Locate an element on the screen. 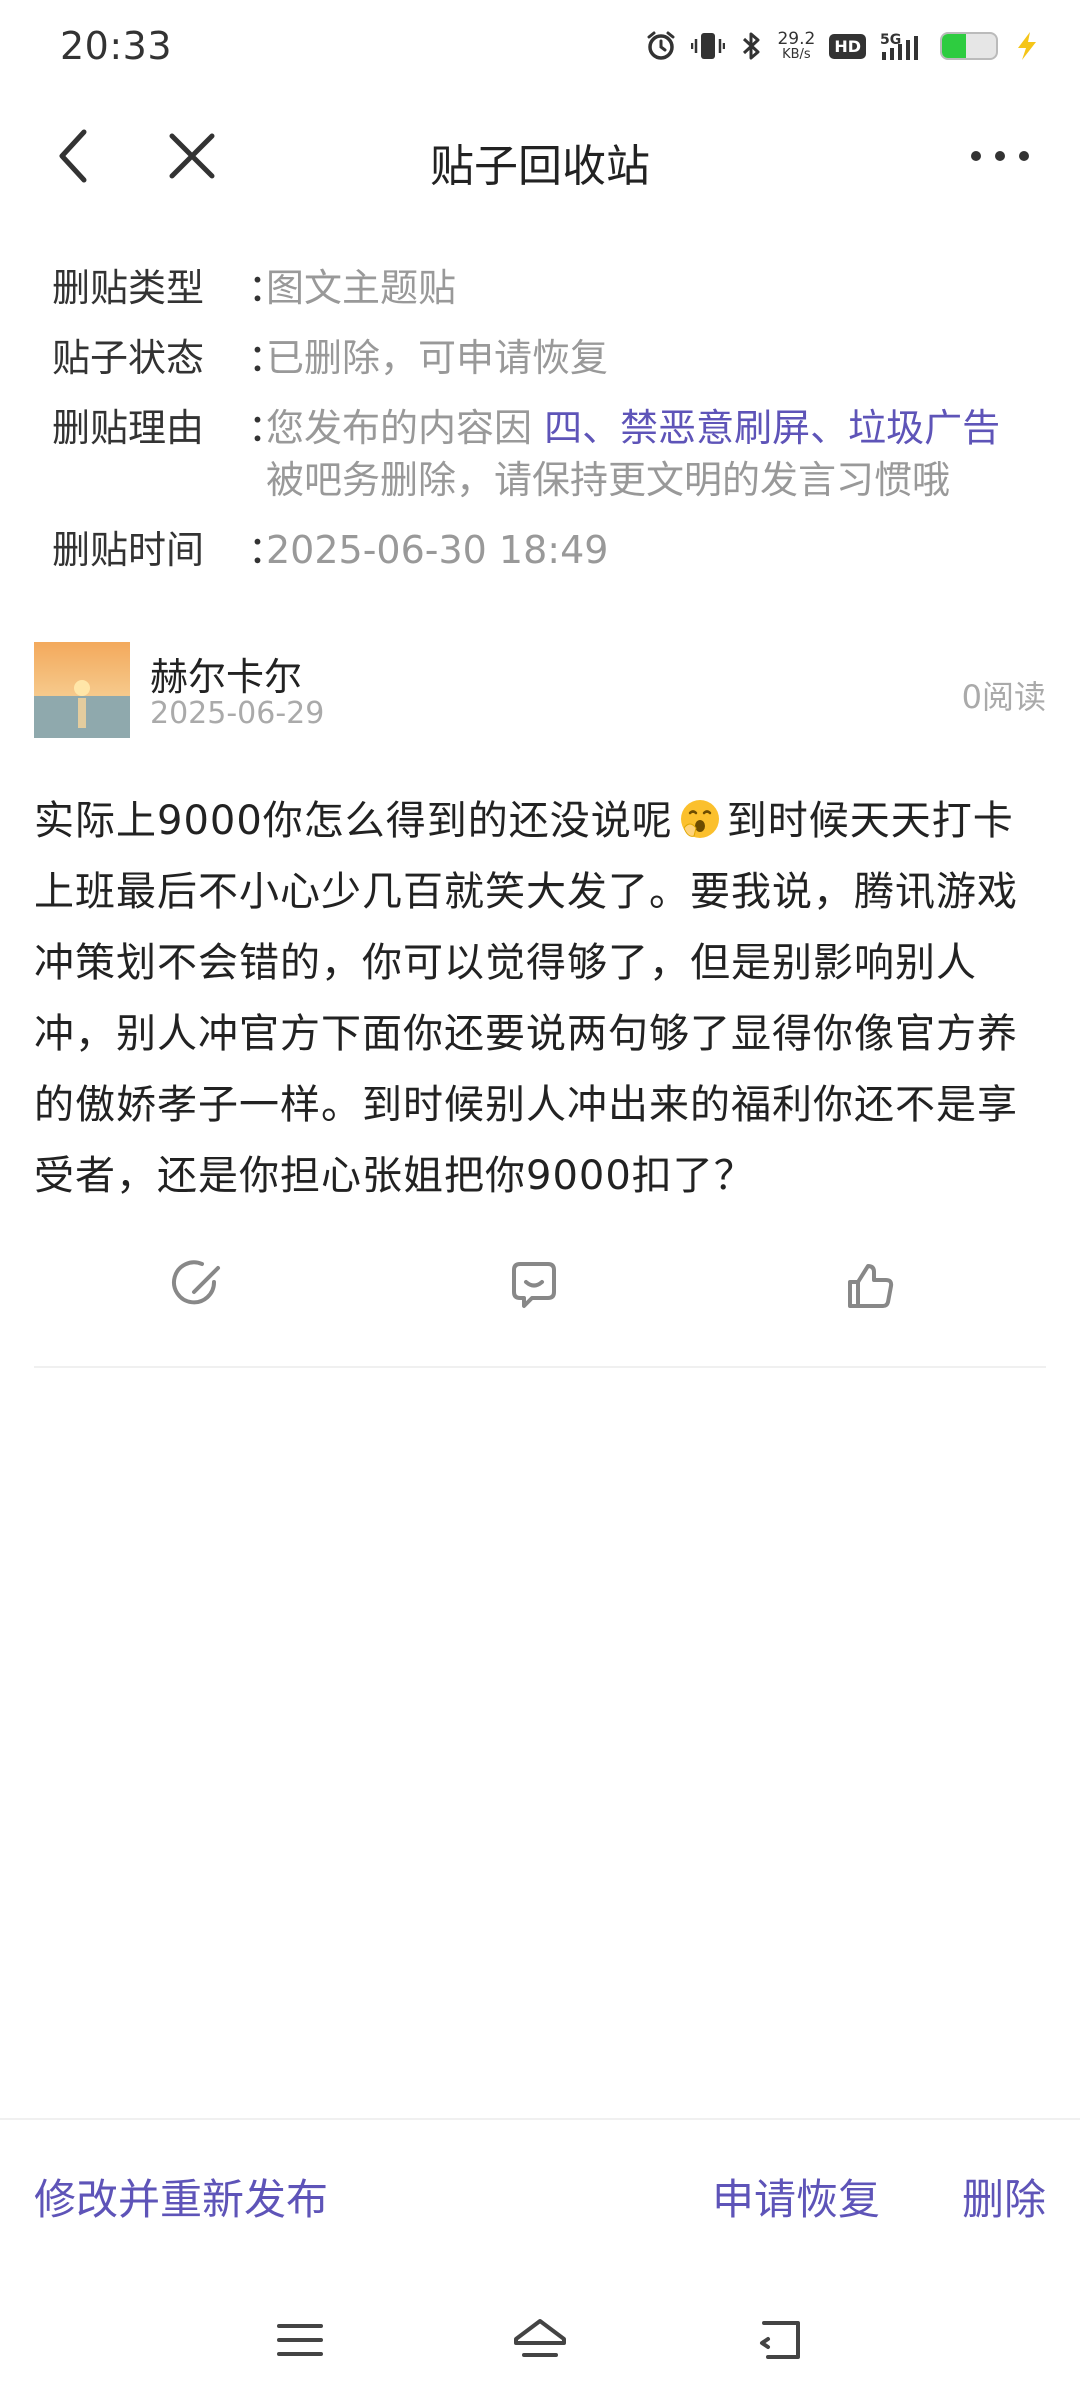  menu-icon is located at coordinates (300, 2340).